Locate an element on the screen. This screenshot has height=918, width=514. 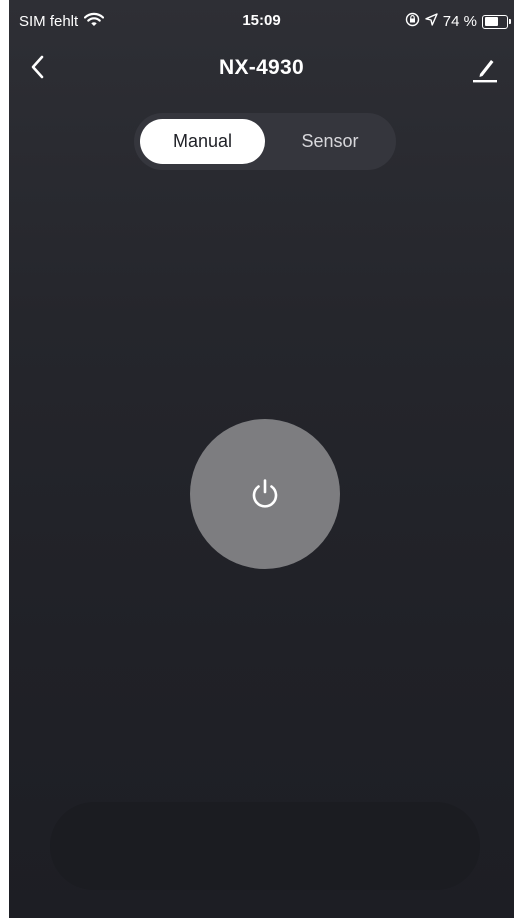
mode-option-manual: Manual is located at coordinates (202, 141).